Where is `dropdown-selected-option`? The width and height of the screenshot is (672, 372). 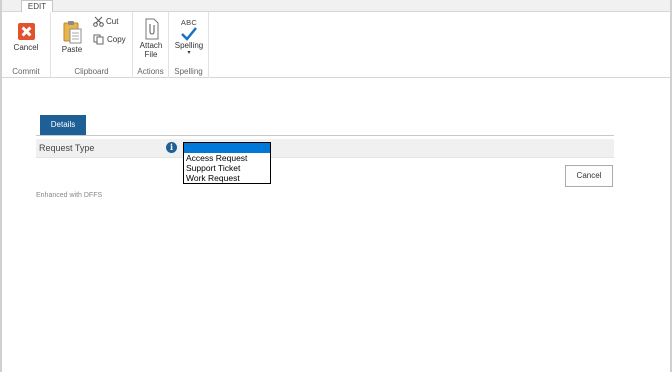
dropdown-selected-option is located at coordinates (227, 148).